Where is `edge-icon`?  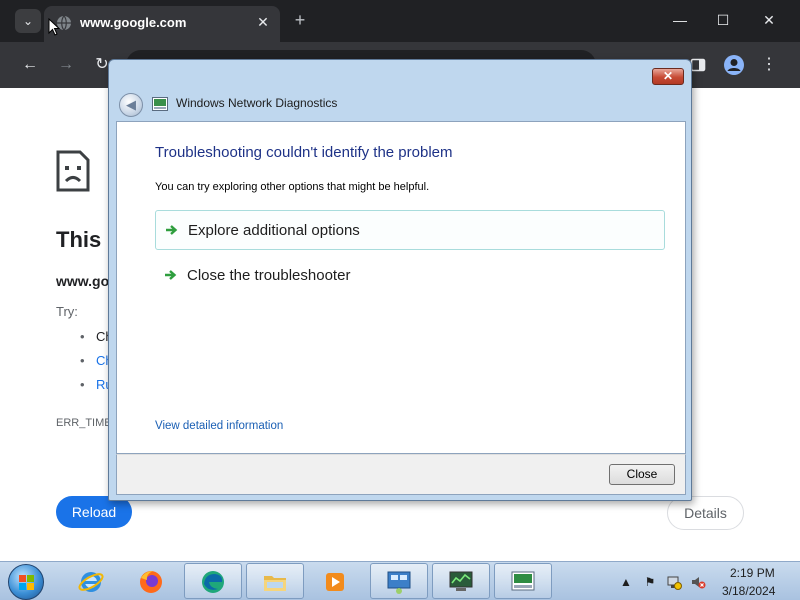
edge-icon is located at coordinates (213, 582).